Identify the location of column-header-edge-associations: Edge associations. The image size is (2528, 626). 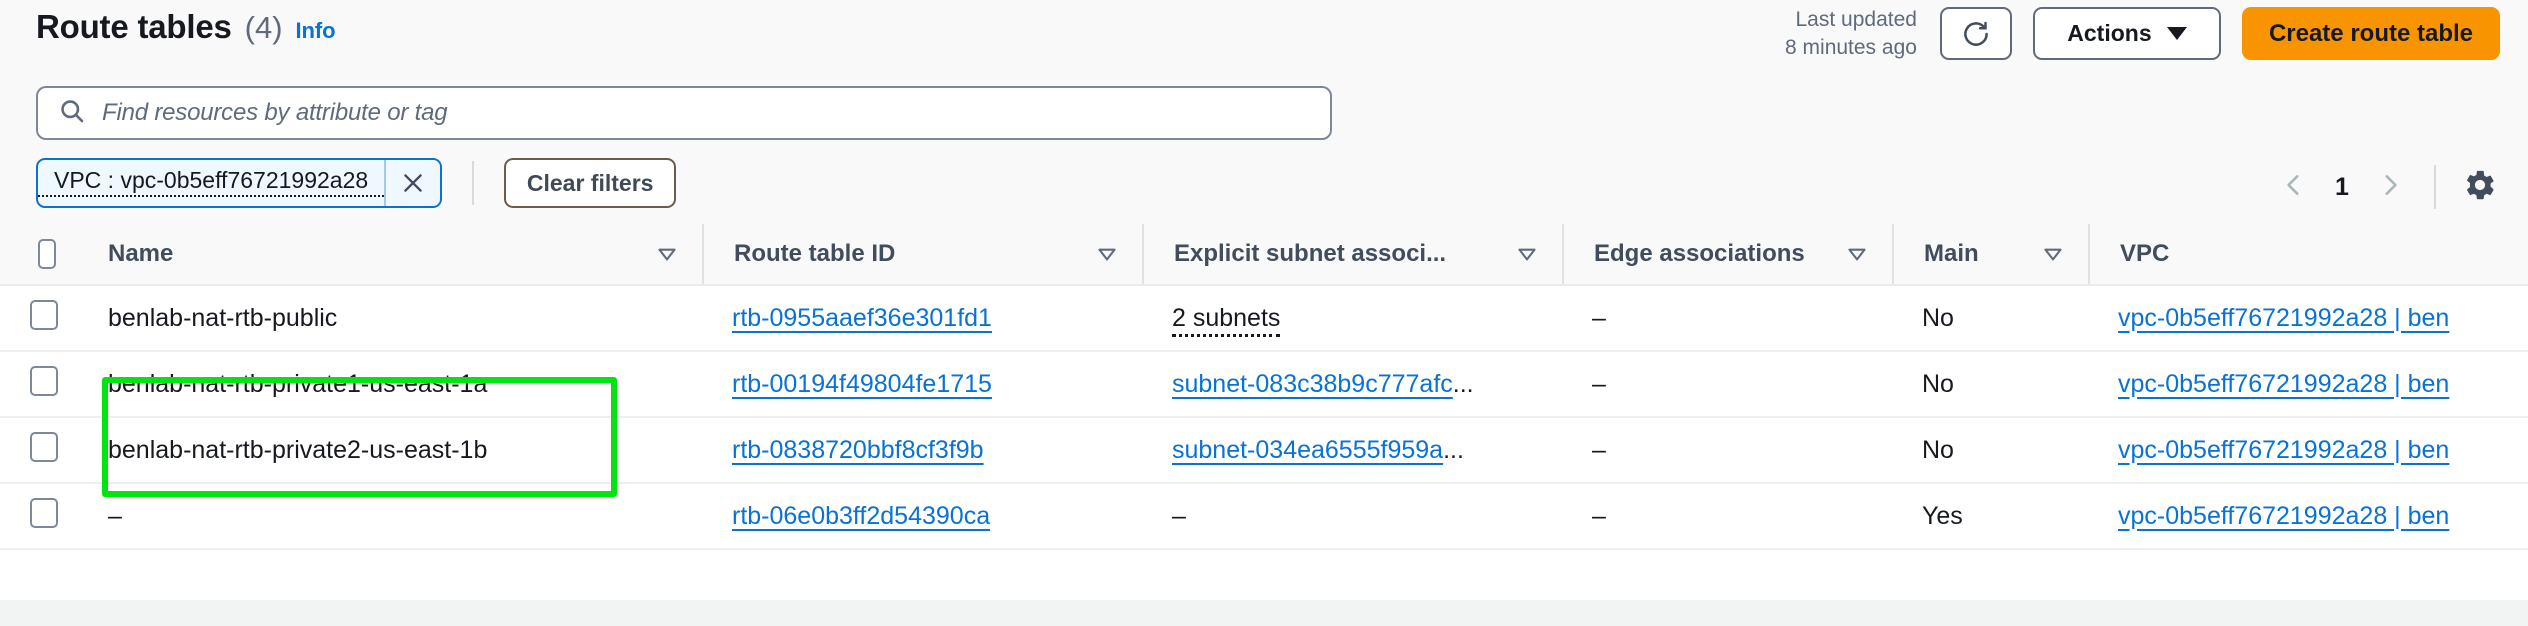
(1727, 255).